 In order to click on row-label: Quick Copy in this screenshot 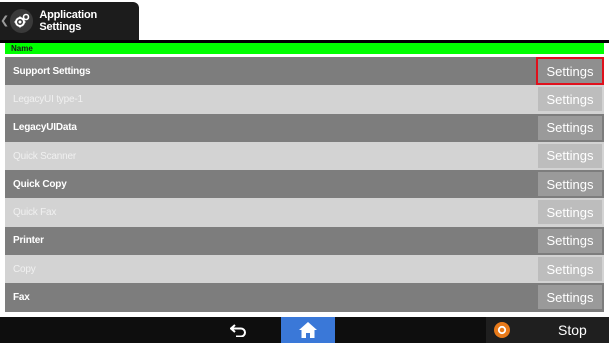, I will do `click(40, 184)`.